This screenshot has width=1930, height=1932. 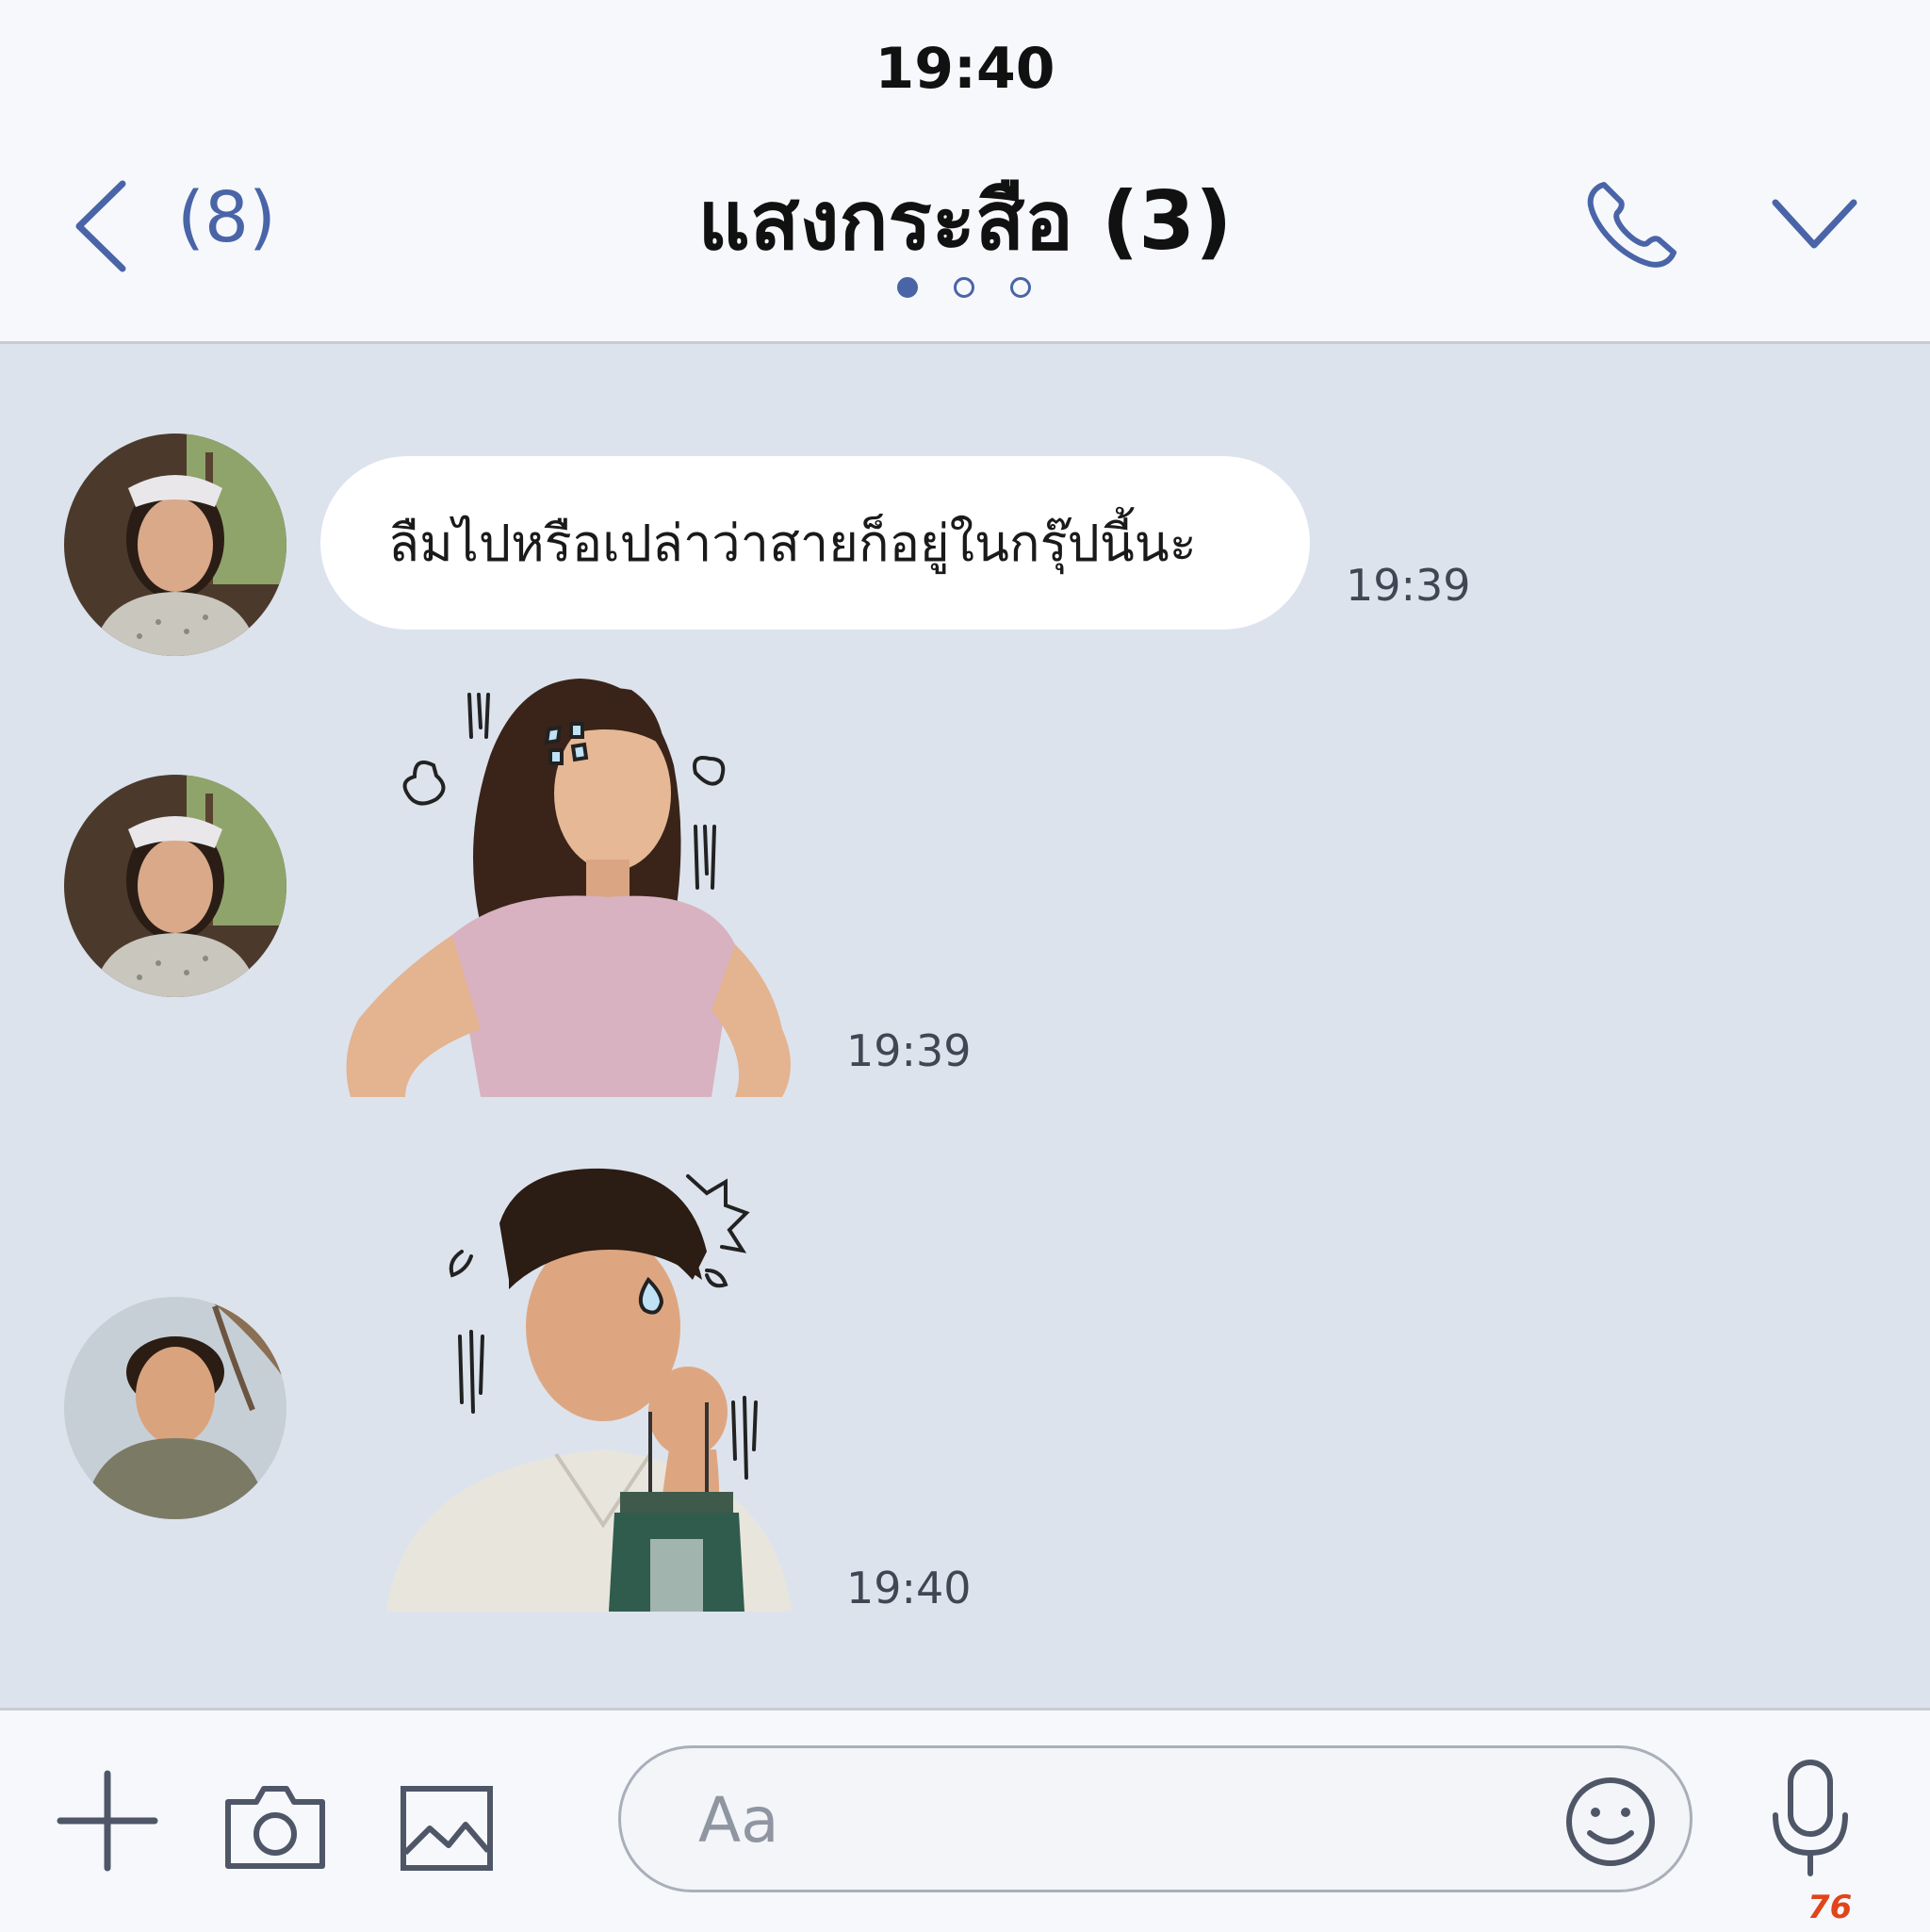 I want to click on chevron-down-icon, so click(x=1814, y=224).